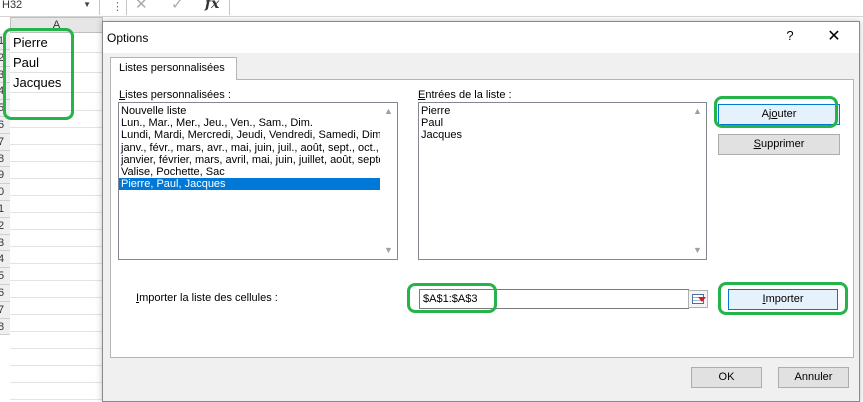 The image size is (863, 402). Describe the element at coordinates (702, 299) in the screenshot. I see `arrow-down-icon` at that location.